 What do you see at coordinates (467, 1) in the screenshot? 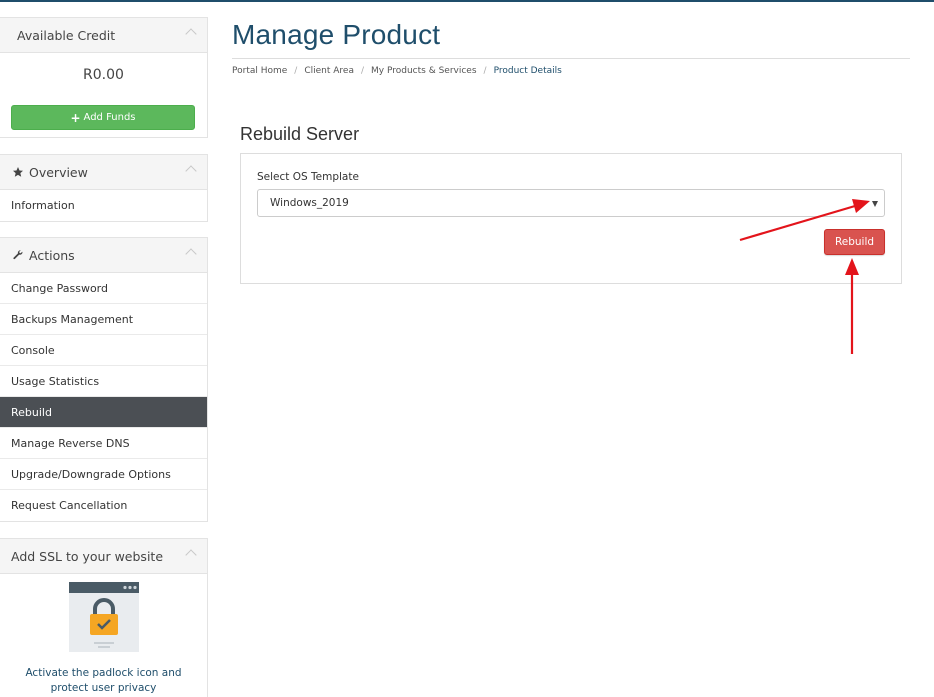
I see `top-border` at bounding box center [467, 1].